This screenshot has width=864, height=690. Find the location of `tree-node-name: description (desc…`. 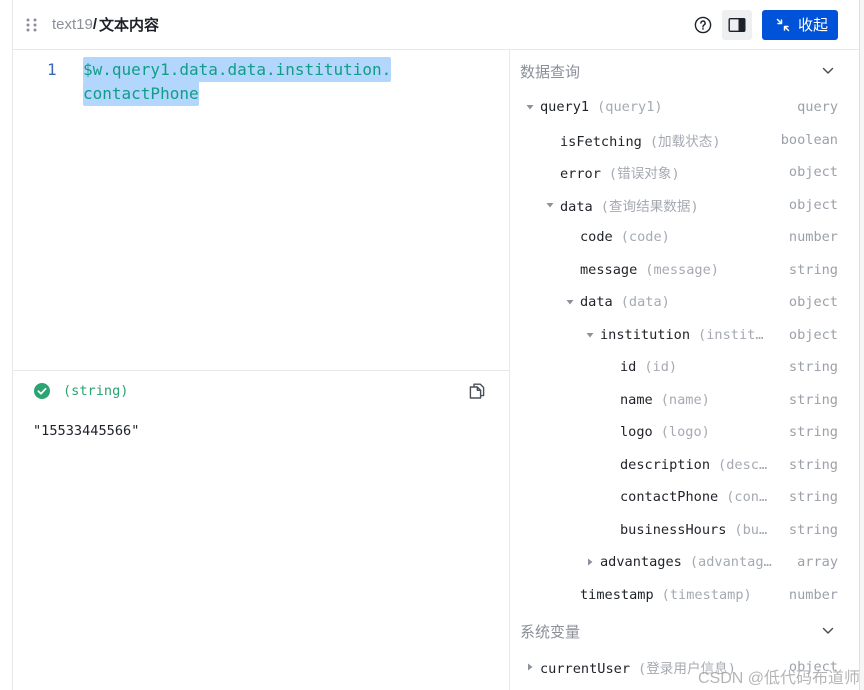

tree-node-name: description (desc… is located at coordinates (697, 465).